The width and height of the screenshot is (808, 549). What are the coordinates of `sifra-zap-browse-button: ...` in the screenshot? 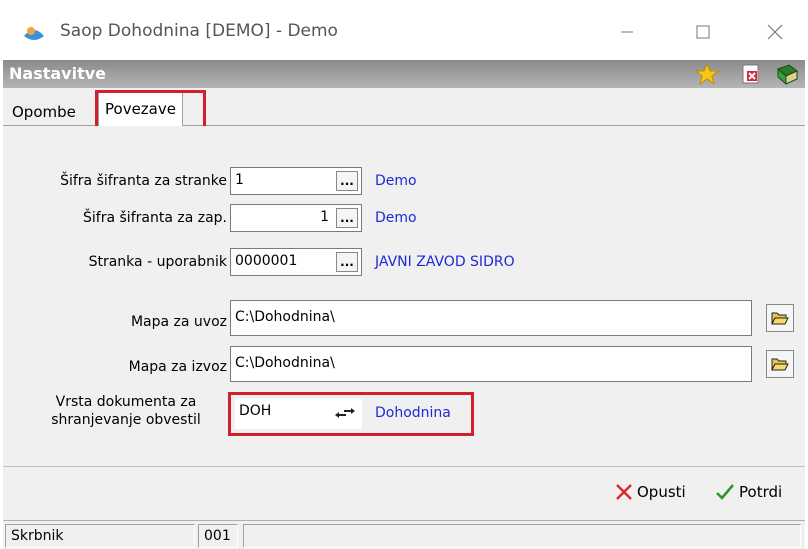 It's located at (347, 218).